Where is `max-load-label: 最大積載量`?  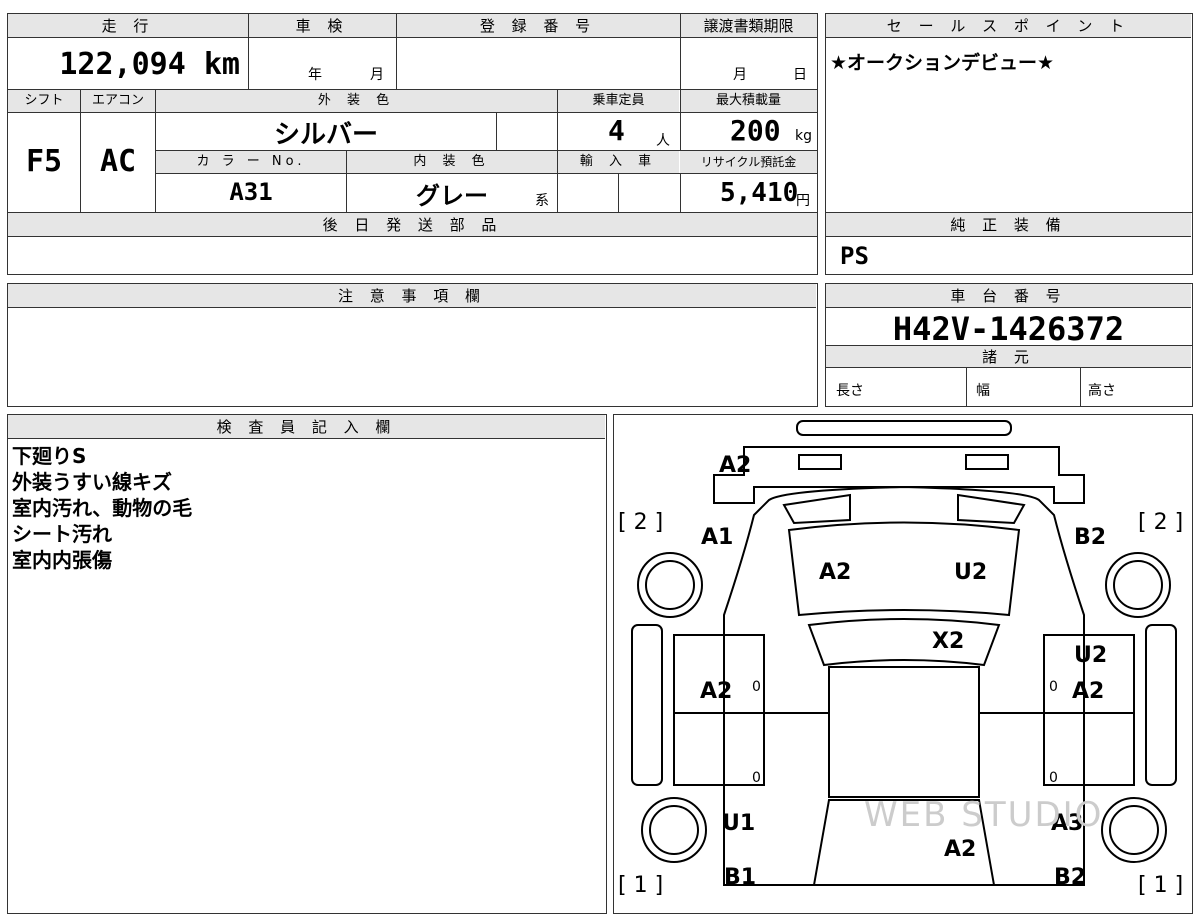 max-load-label: 最大積載量 is located at coordinates (748, 101).